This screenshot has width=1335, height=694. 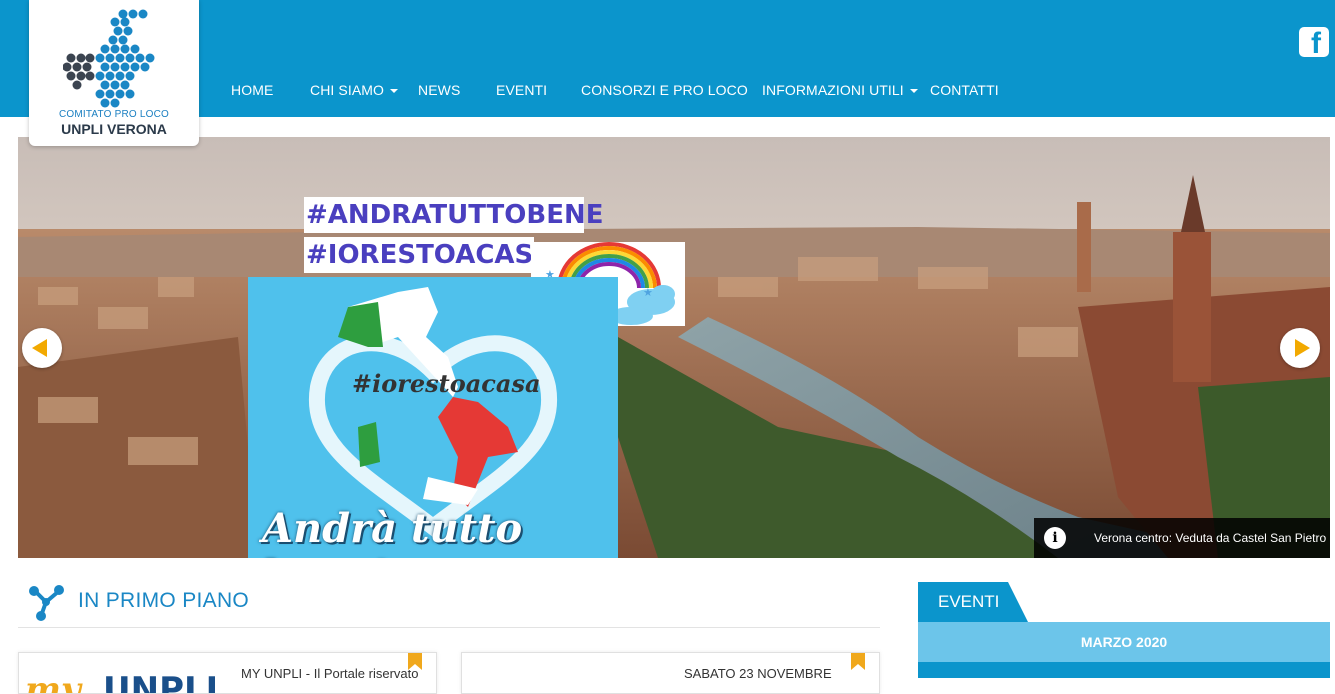 I want to click on eventi-widget-tab: EVENTI, so click(x=973, y=602).